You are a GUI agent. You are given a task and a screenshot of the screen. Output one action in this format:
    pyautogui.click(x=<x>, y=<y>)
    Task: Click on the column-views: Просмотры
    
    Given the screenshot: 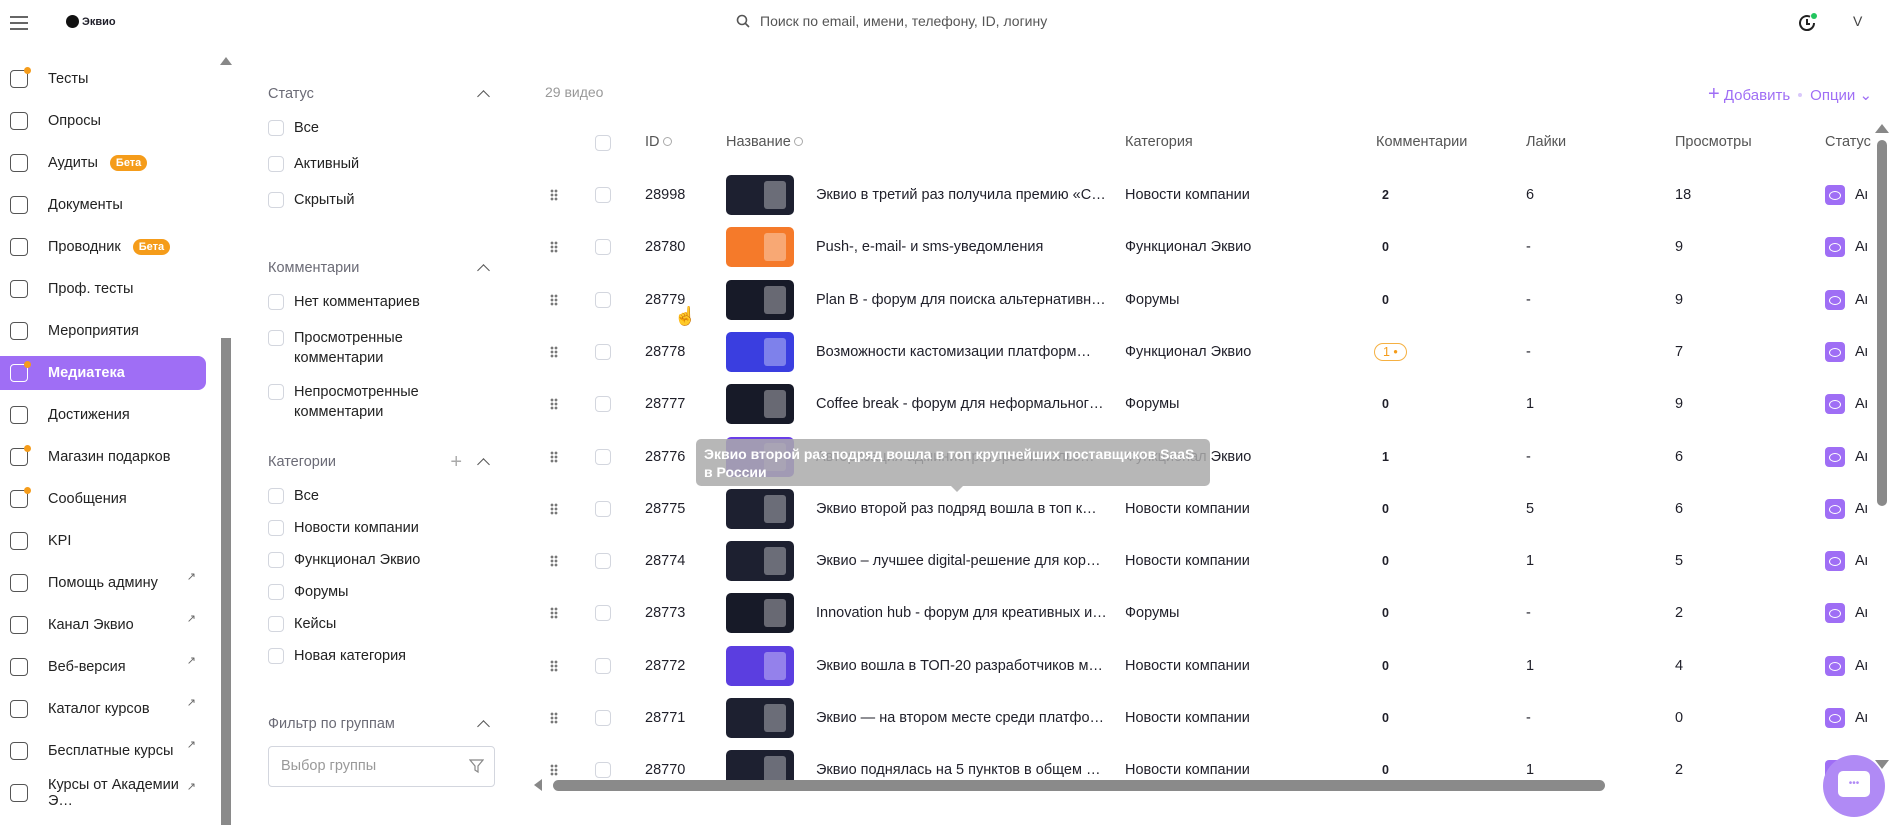 What is the action you would take?
    pyautogui.click(x=1713, y=142)
    